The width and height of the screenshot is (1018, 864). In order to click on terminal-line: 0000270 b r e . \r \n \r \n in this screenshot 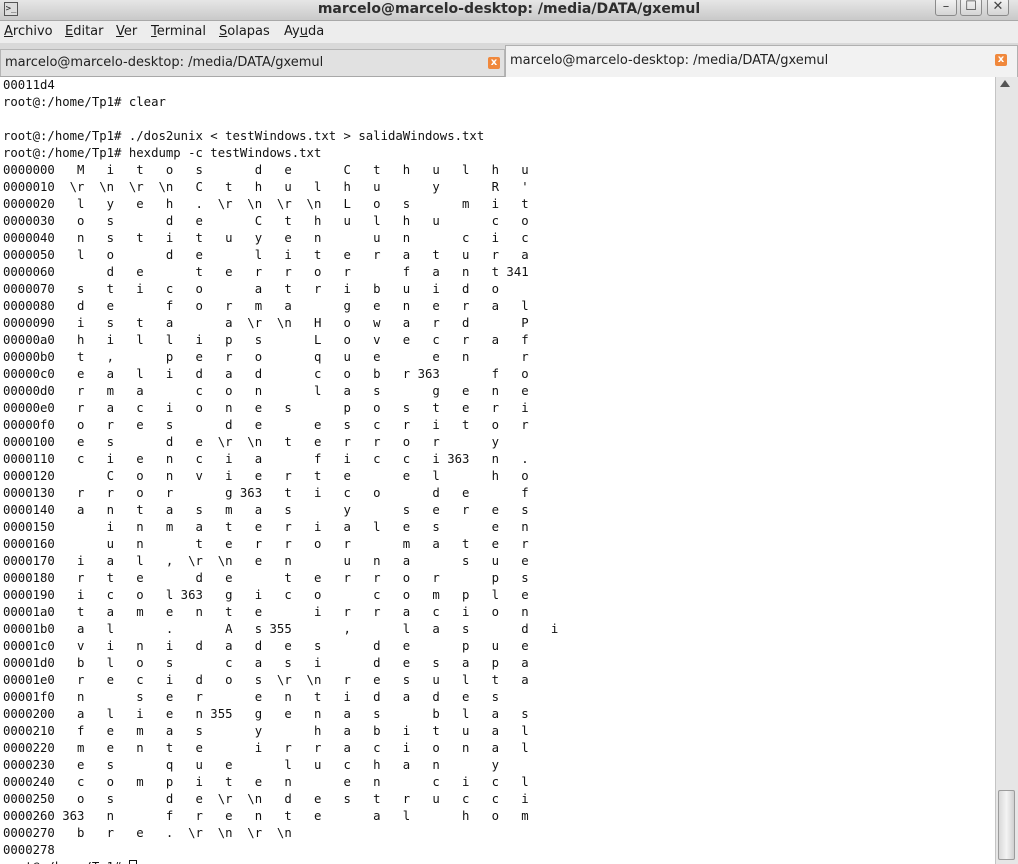, I will do `click(147, 833)`.